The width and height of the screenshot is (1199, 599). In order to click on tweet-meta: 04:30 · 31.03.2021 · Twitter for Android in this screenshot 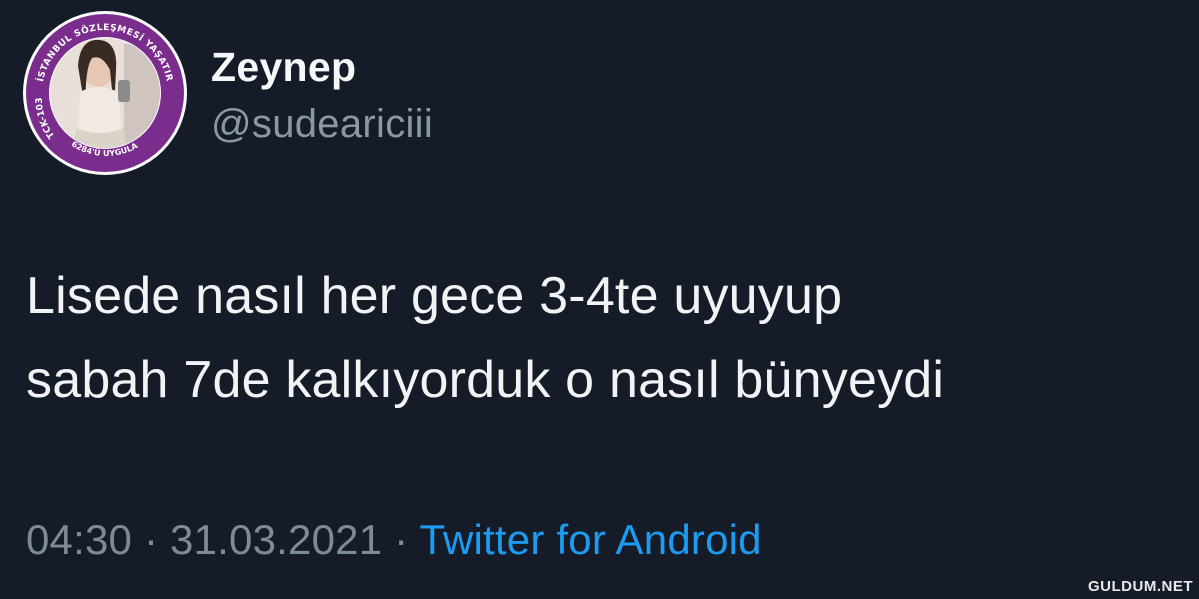, I will do `click(394, 540)`.